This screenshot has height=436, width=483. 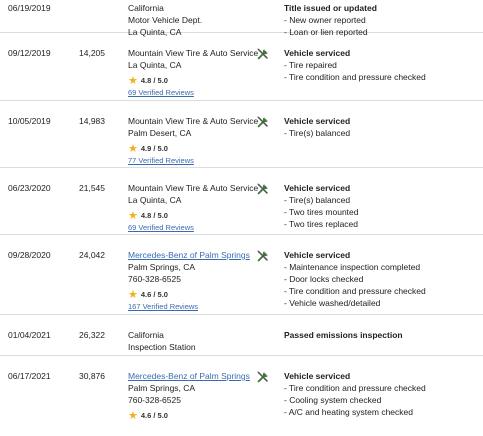 I want to click on record-source: California Inspection Station, so click(x=203, y=341).